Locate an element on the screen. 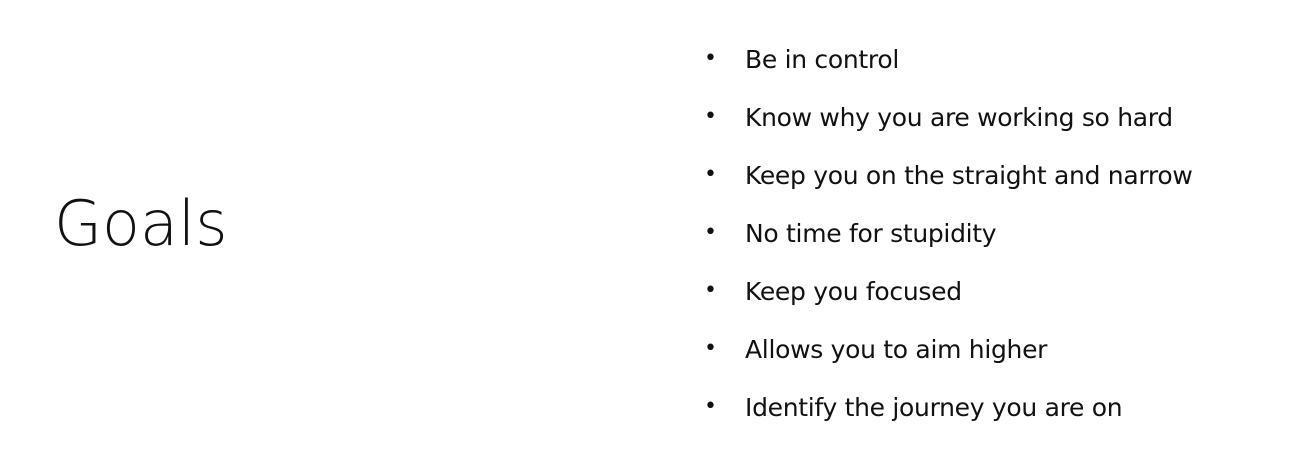  bullet-text: No time for stupidity is located at coordinates (871, 233).